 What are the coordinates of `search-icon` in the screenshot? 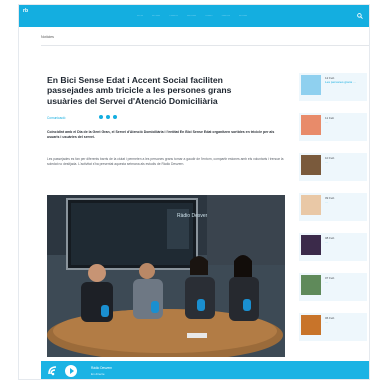 It's located at (360, 16).